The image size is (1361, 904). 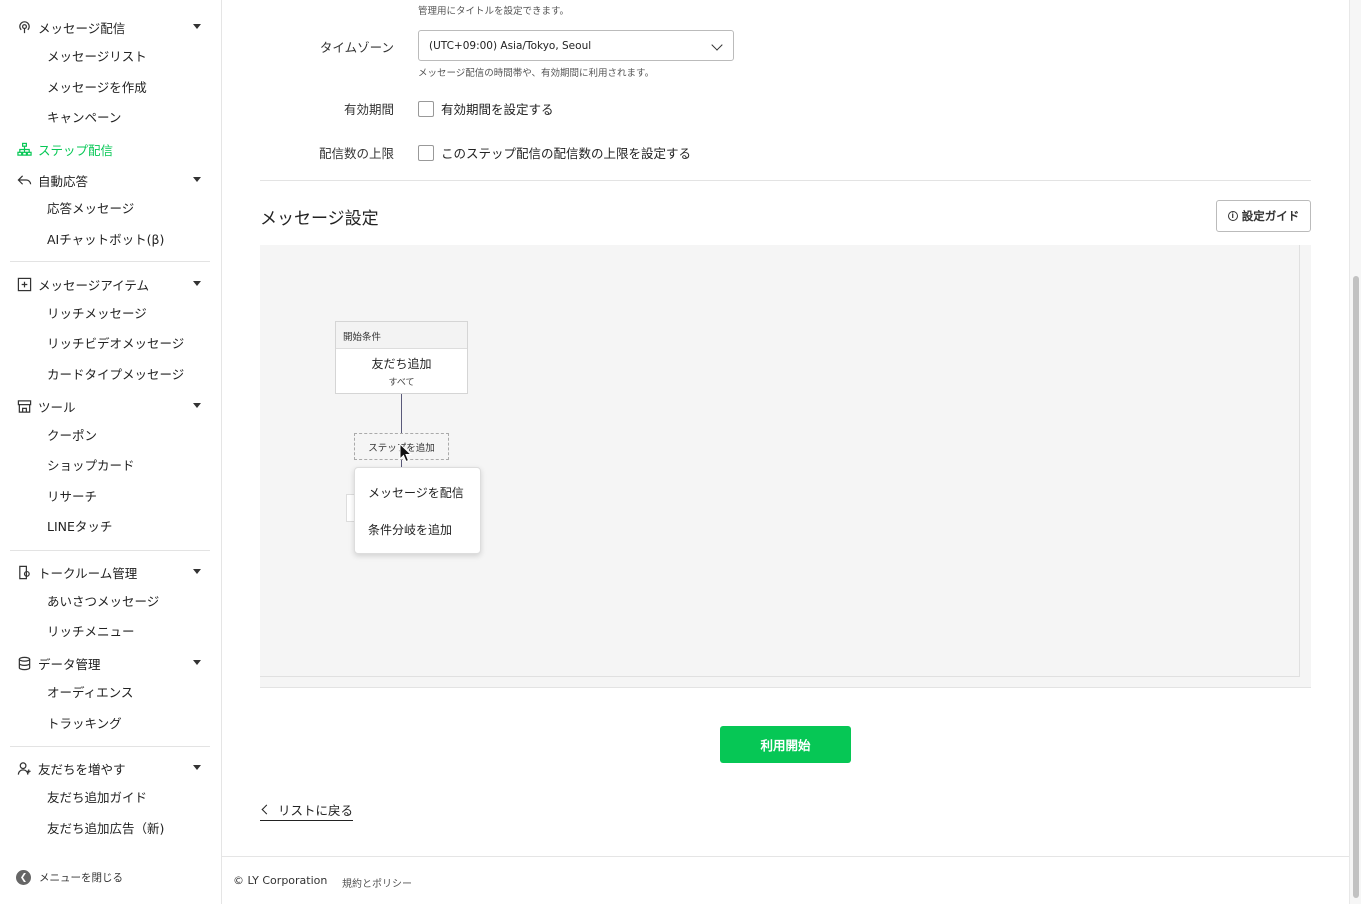 I want to click on chevron-left-icon: ❮, so click(x=23, y=877).